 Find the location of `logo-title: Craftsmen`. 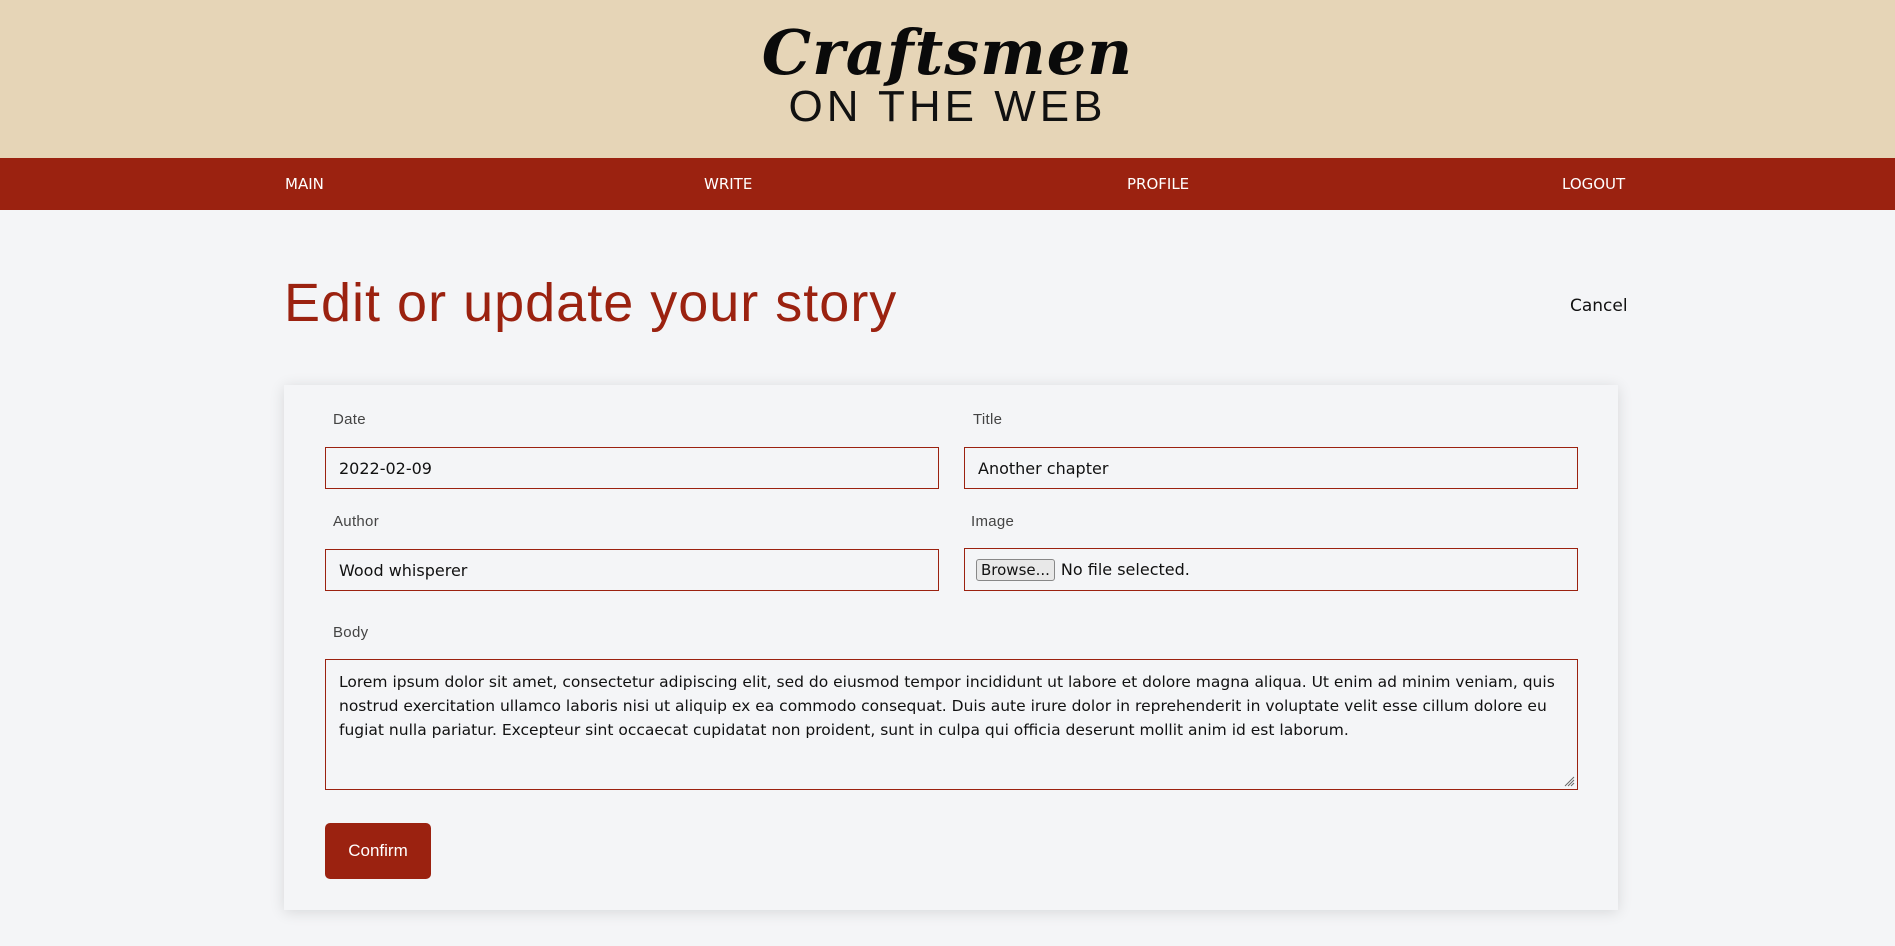

logo-title: Craftsmen is located at coordinates (947, 52).